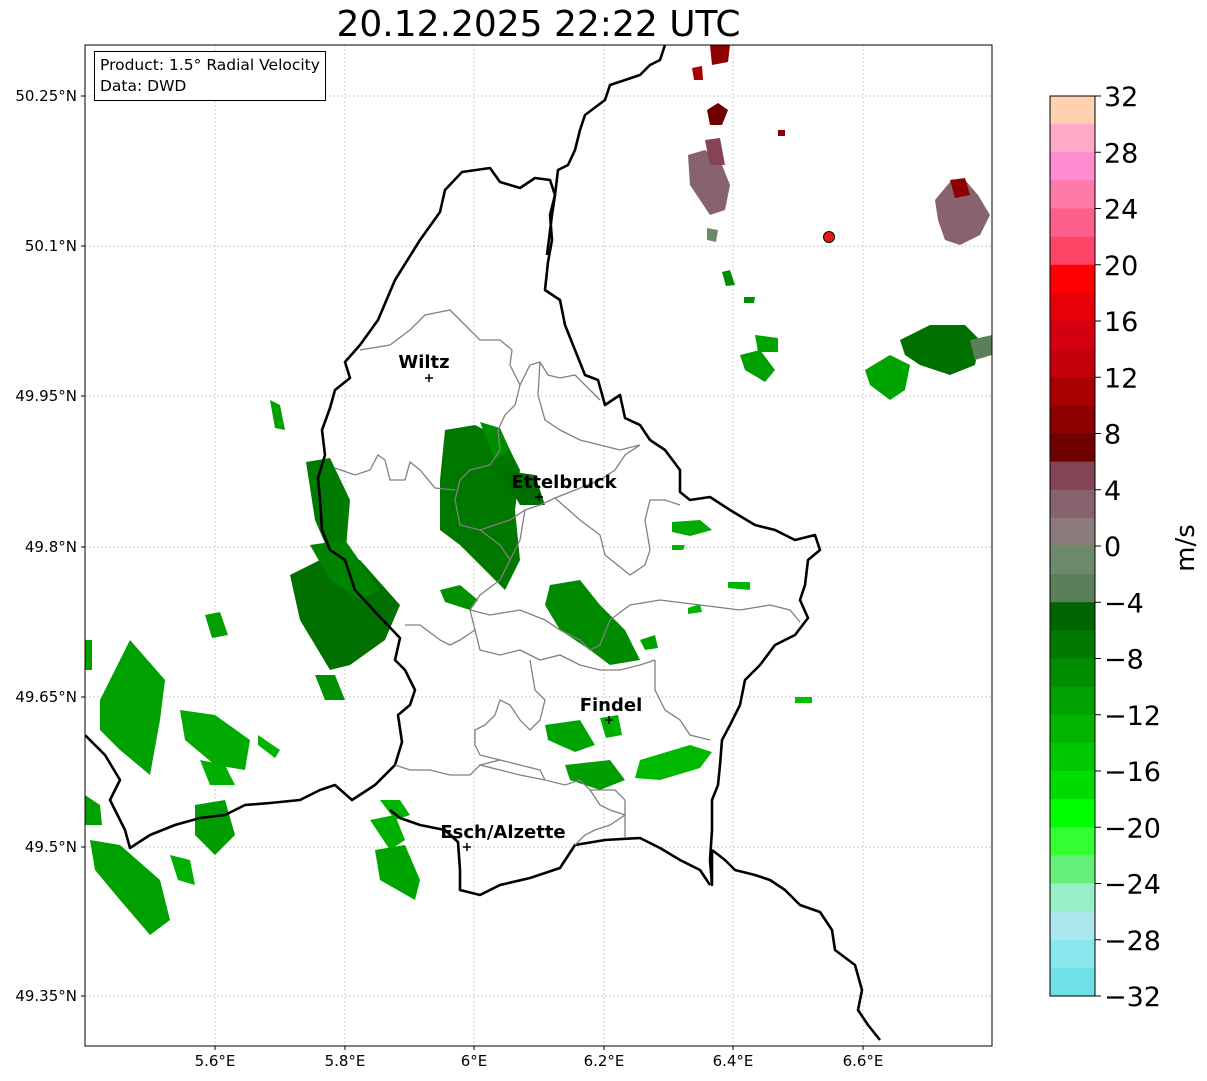  Describe the element at coordinates (1132, 997) in the screenshot. I see `colorbar-tick-label: −32` at that location.